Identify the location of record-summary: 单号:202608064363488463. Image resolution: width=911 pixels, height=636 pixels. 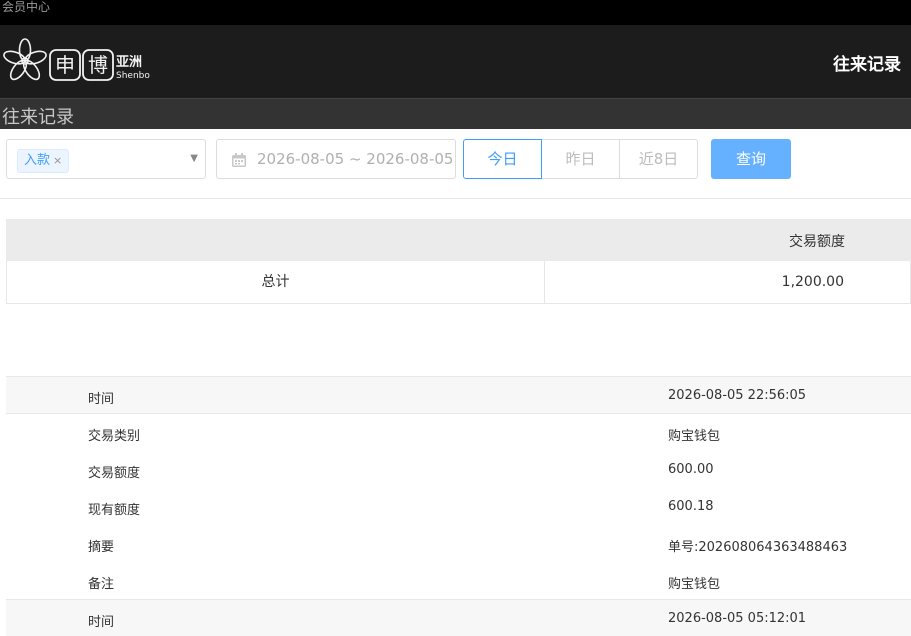
(758, 547).